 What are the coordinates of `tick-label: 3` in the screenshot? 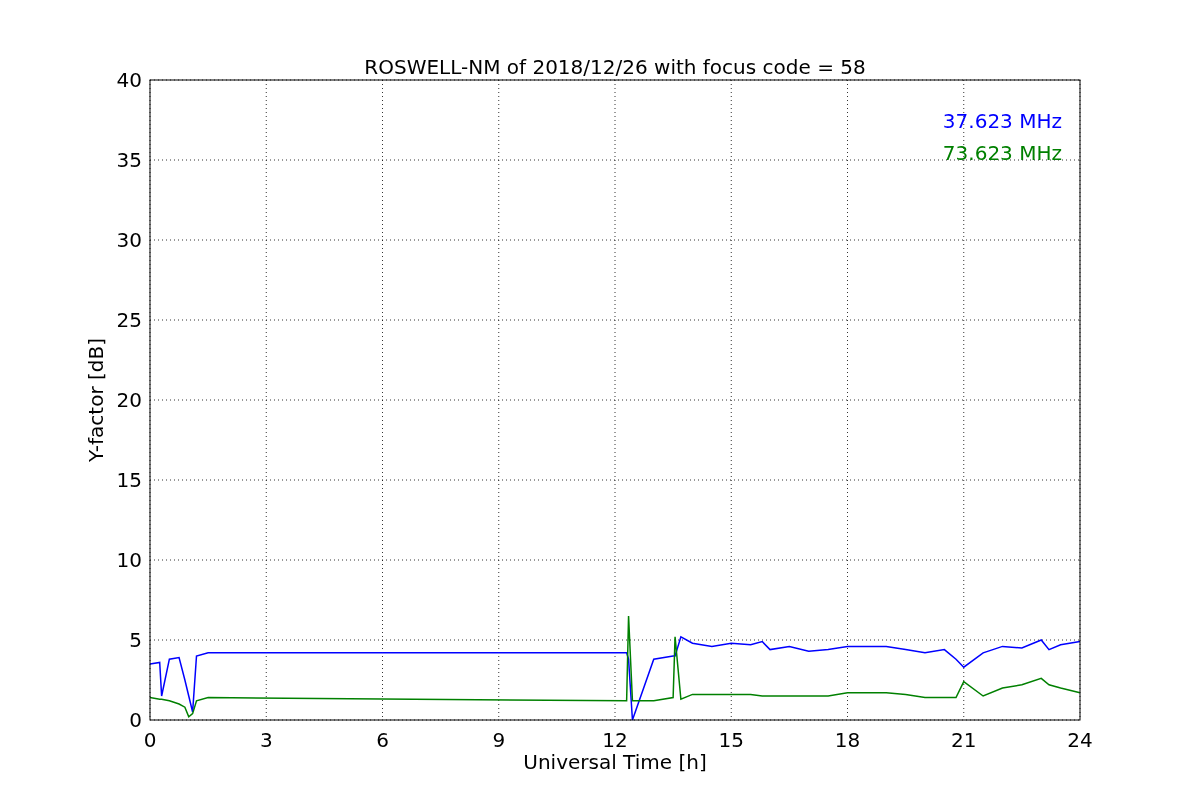 It's located at (266, 740).